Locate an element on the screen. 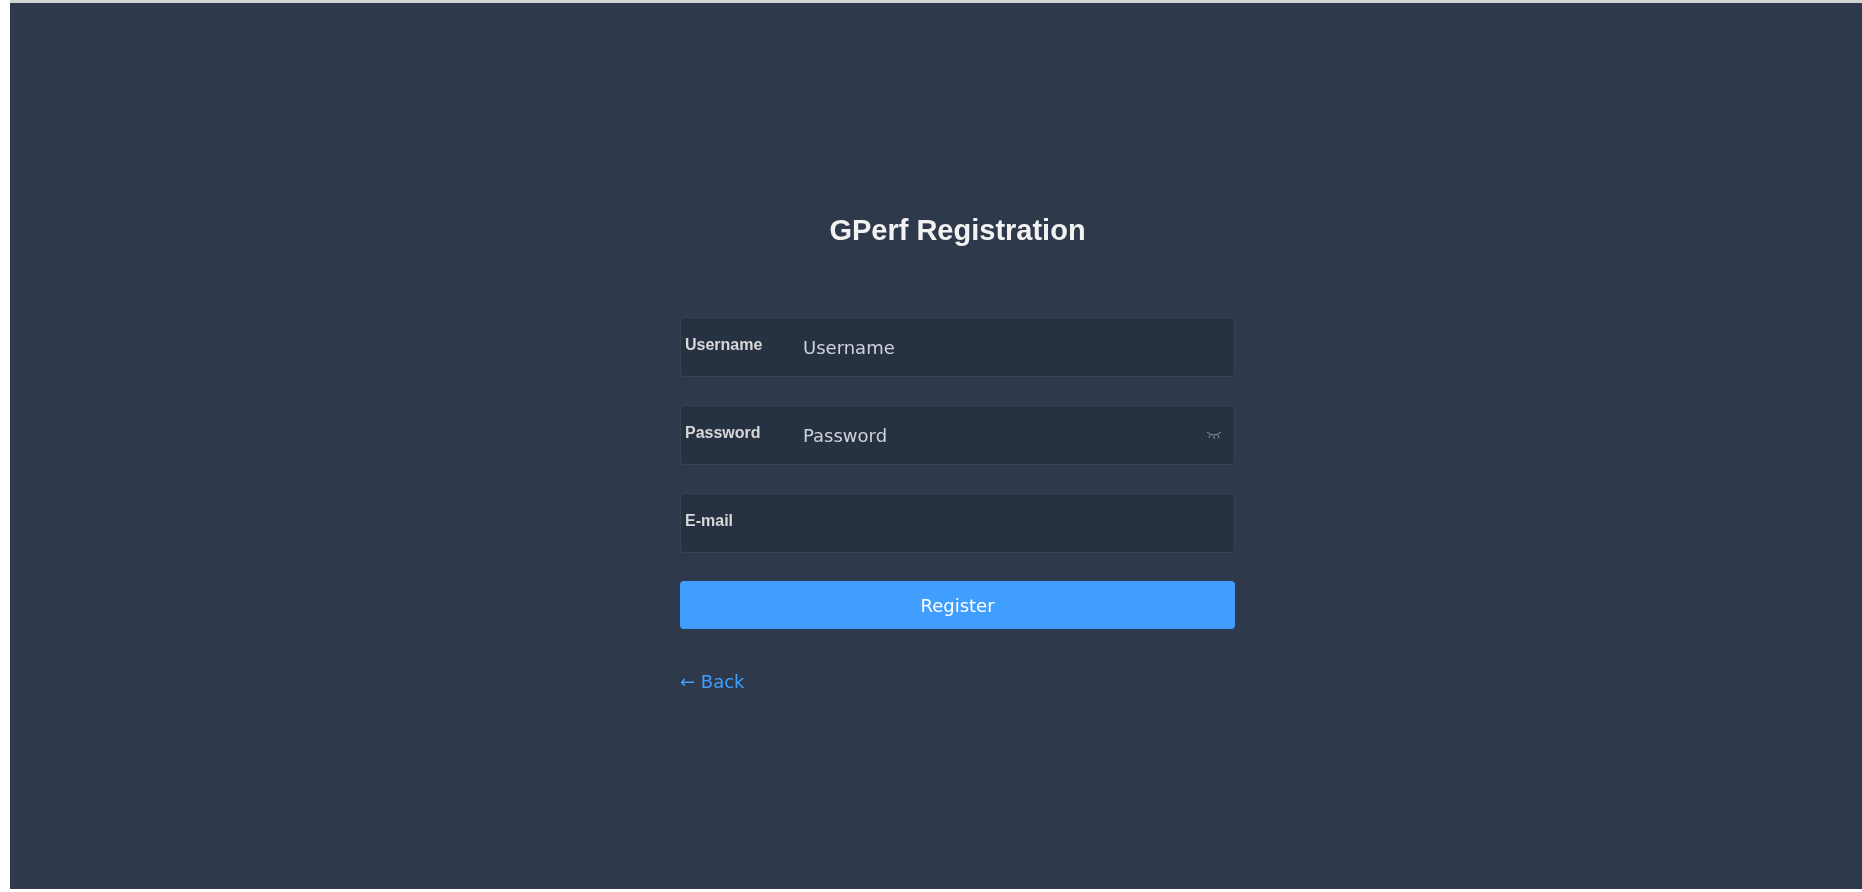 The image size is (1862, 892). field-label: Username is located at coordinates (724, 345).